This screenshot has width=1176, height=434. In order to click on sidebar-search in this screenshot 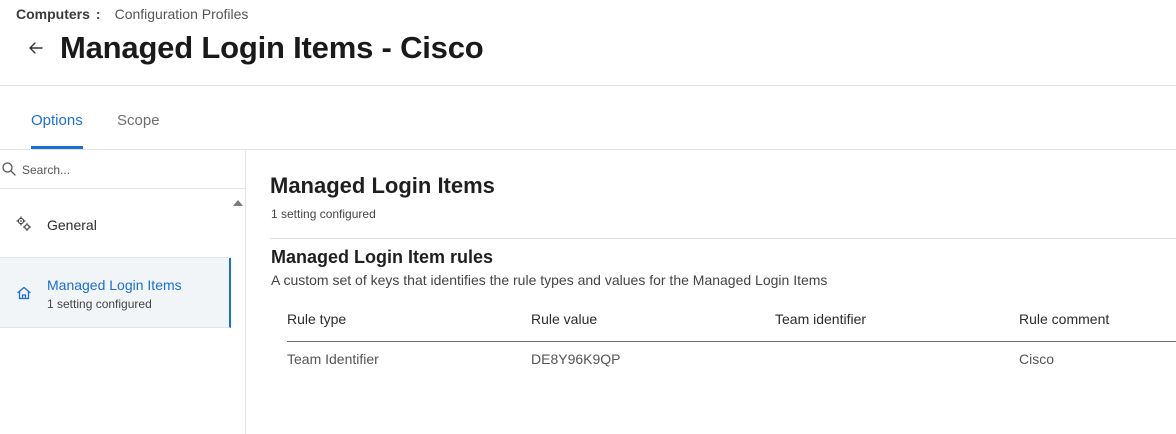, I will do `click(122, 169)`.